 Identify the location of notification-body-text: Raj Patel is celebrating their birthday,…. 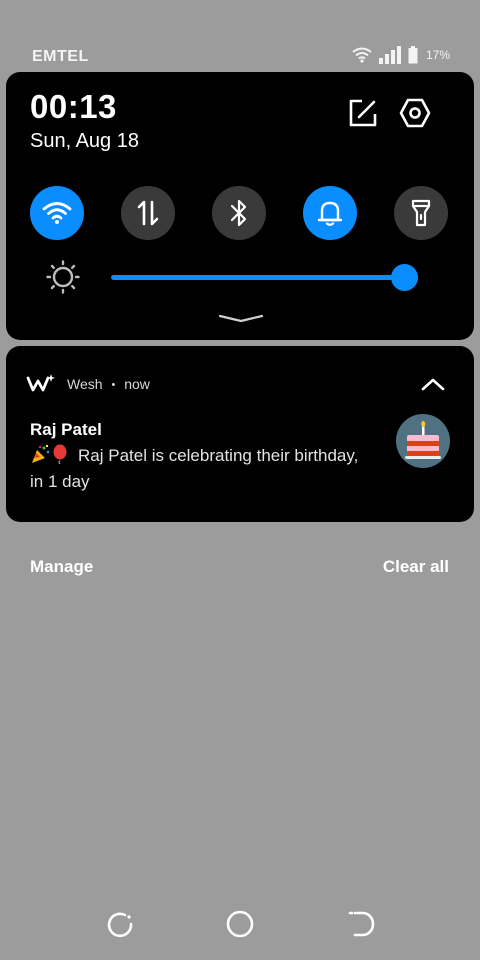
(194, 468).